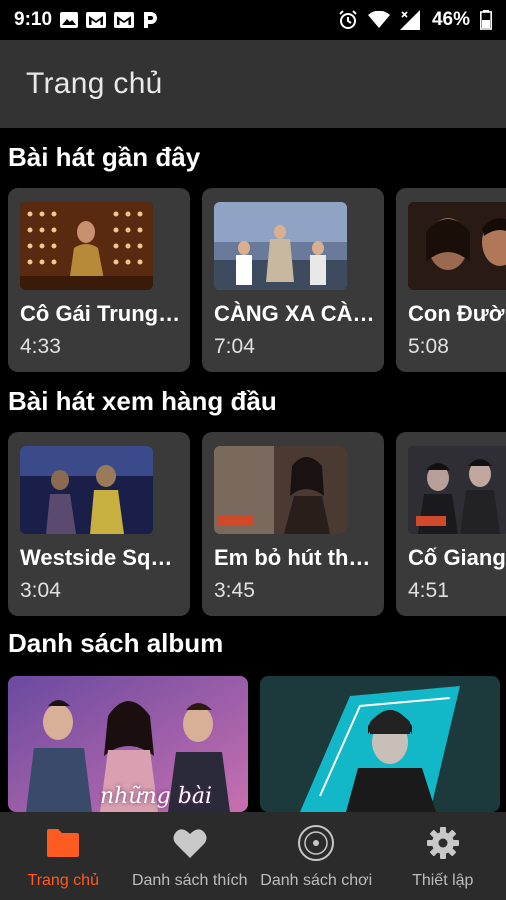 This screenshot has height=900, width=506. I want to click on nav-label: Danh sách thích, so click(189, 880).